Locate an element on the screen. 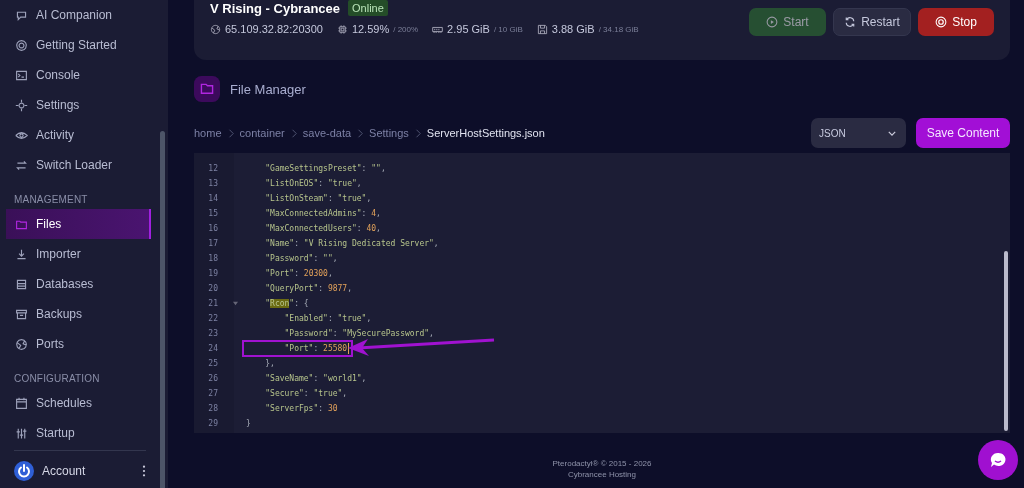  line-number: 17 is located at coordinates (213, 243).